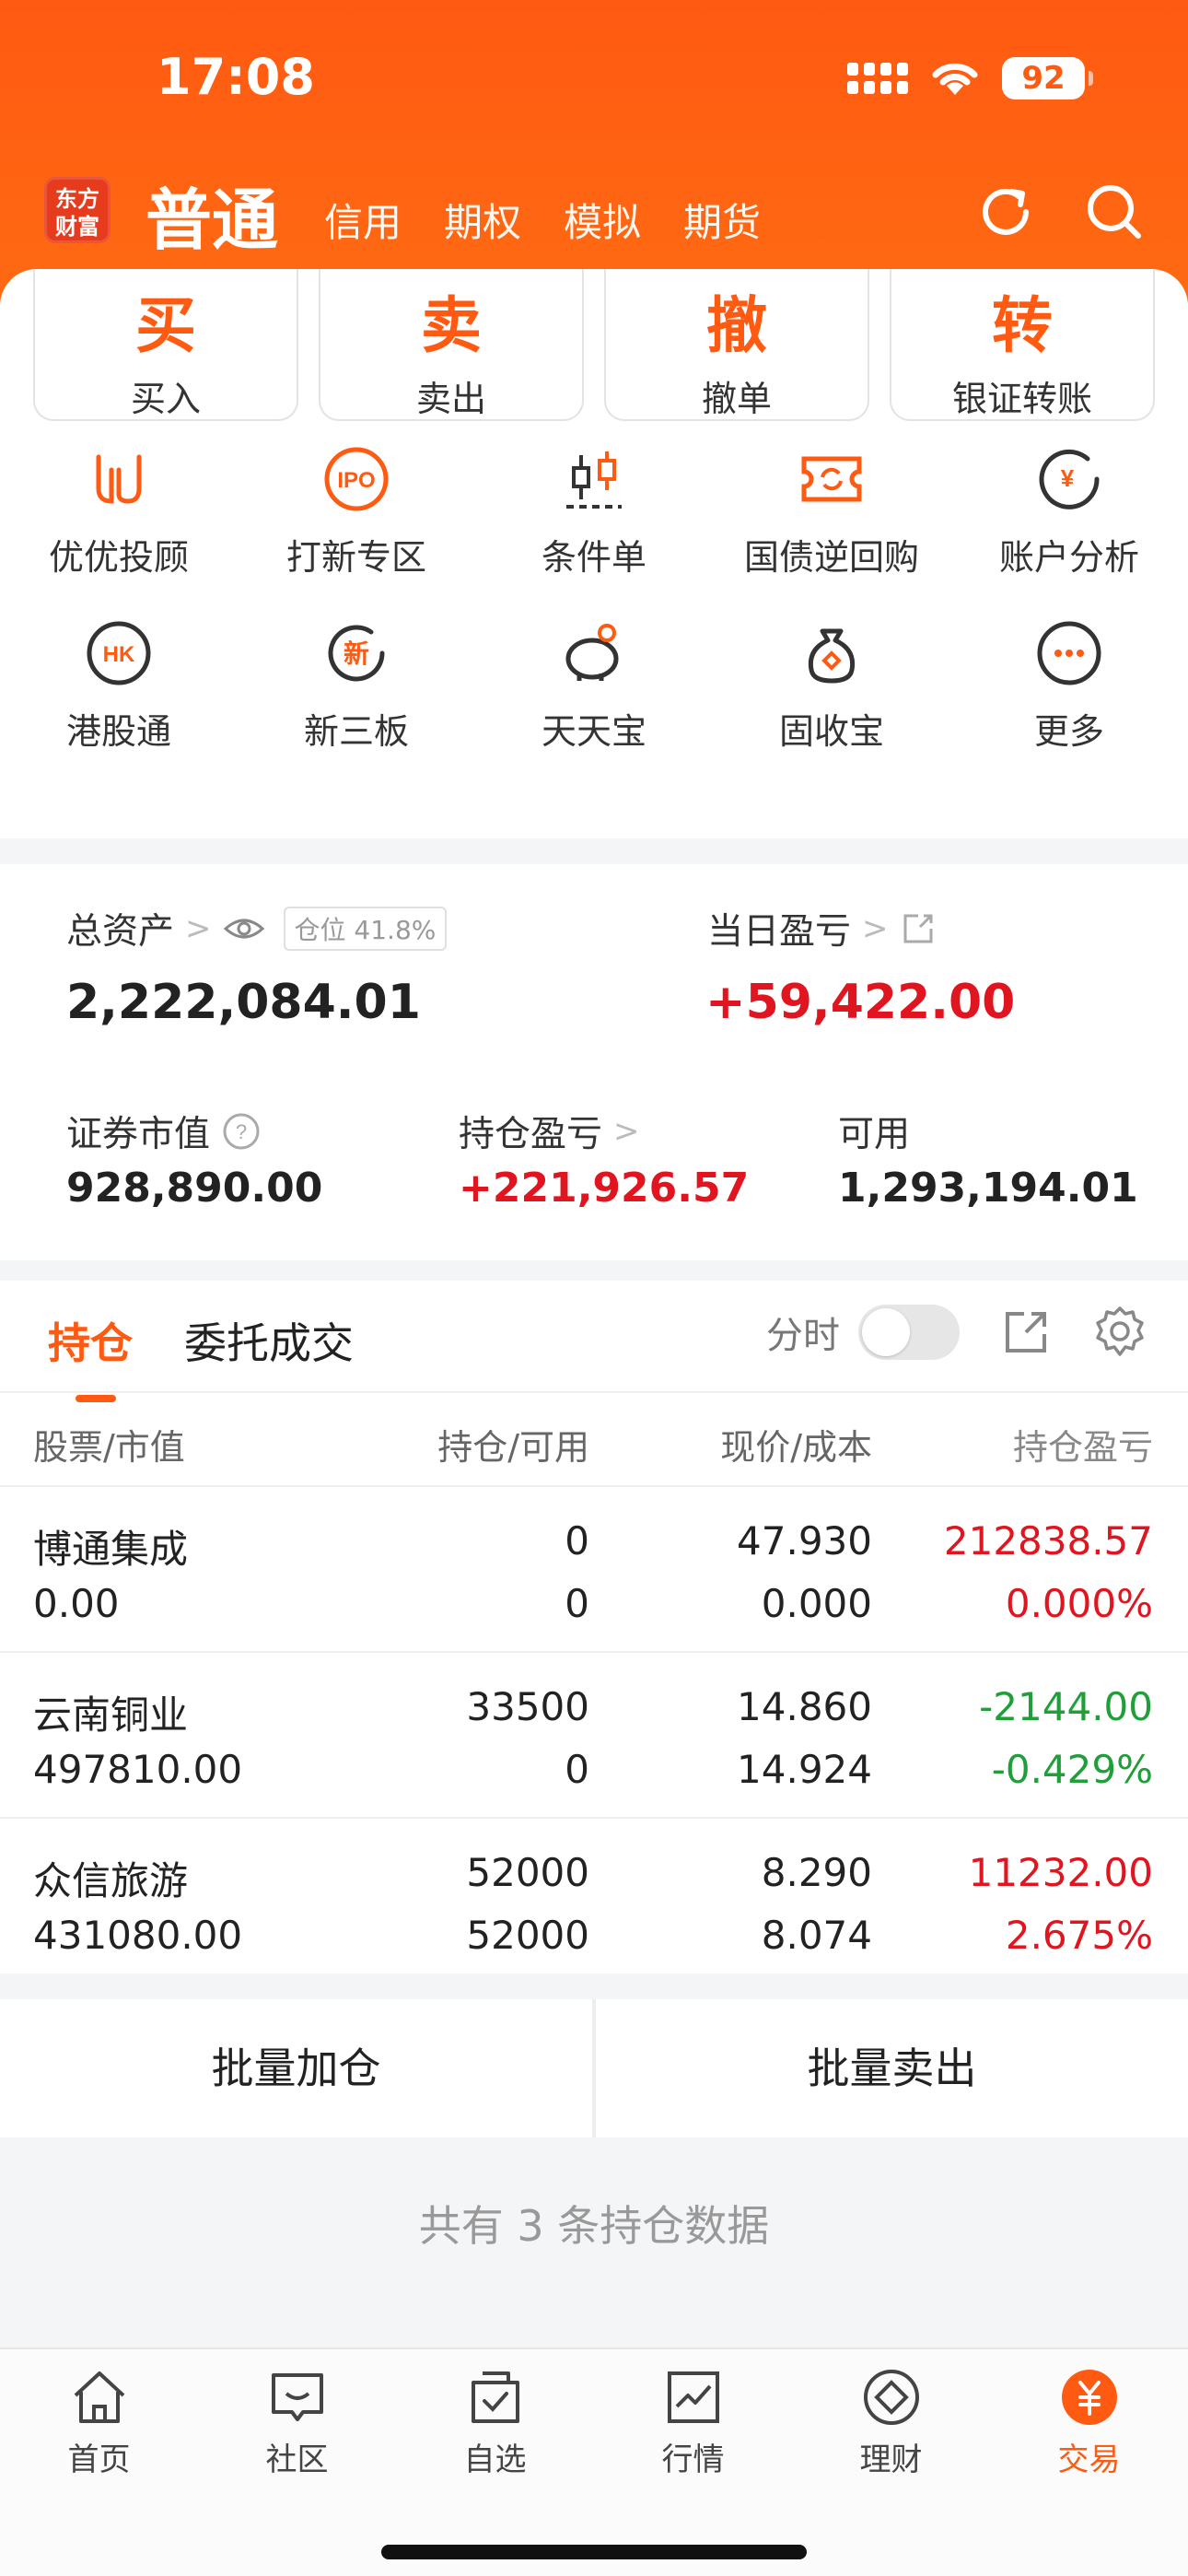 The image size is (1188, 2576). I want to click on tab-market: 行情, so click(693, 2413).